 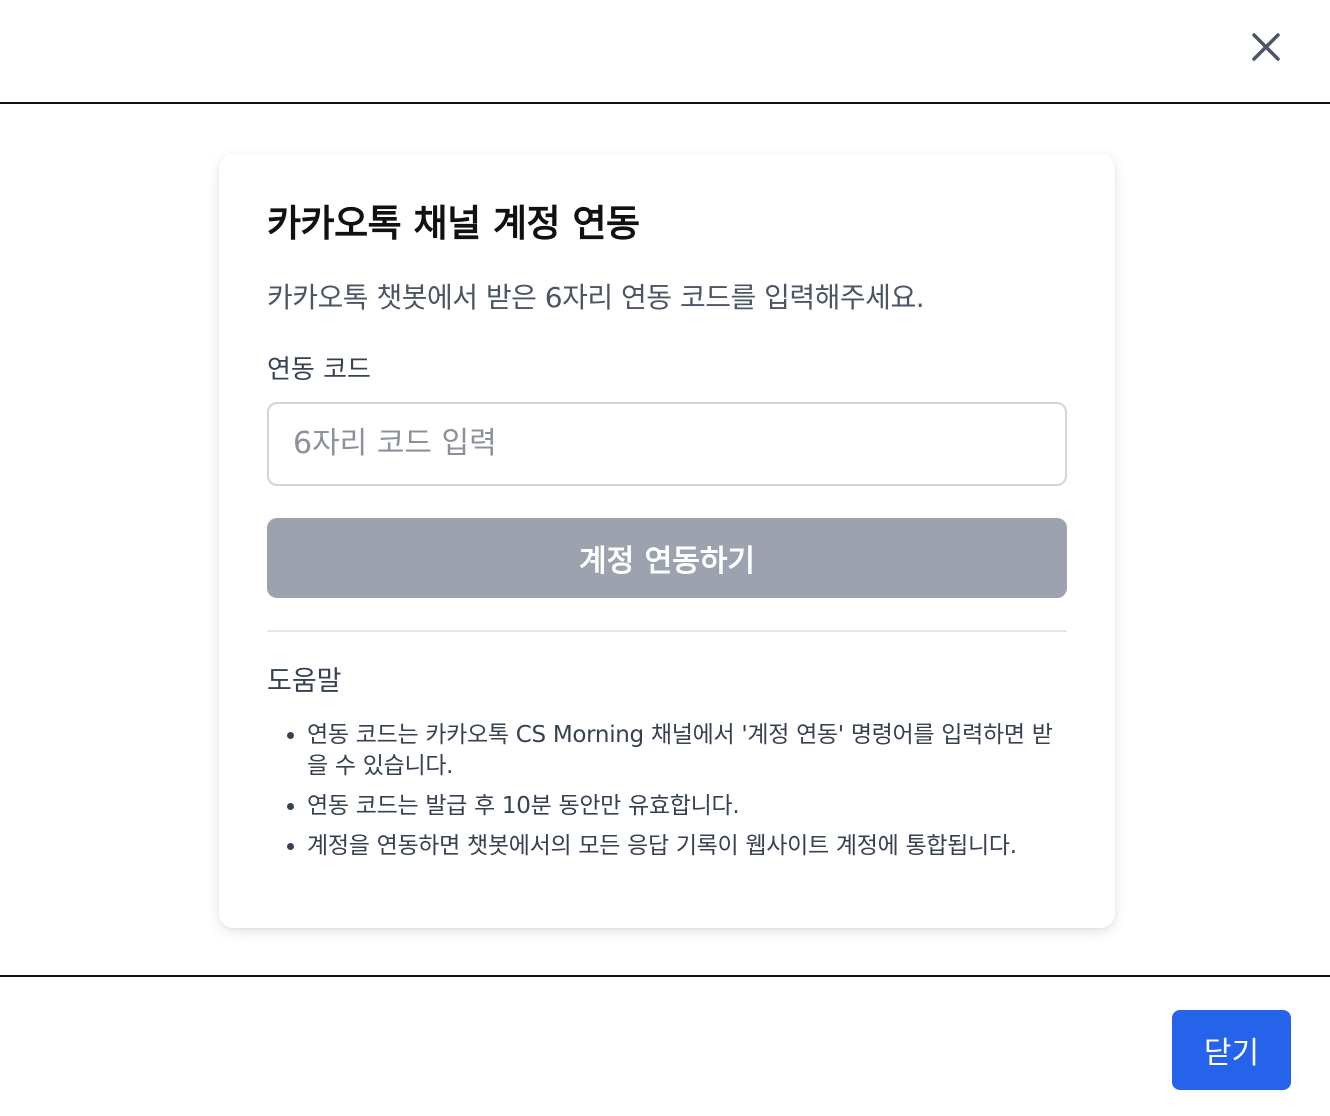 What do you see at coordinates (1231, 1050) in the screenshot?
I see `close-button: 닫기` at bounding box center [1231, 1050].